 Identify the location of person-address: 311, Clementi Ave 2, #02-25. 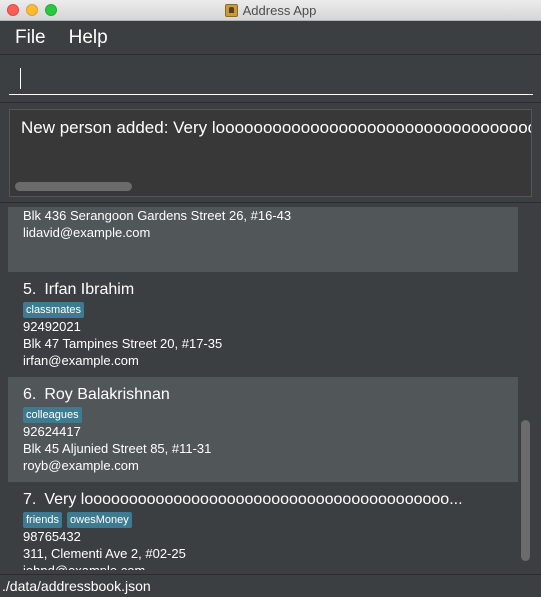
(104, 553).